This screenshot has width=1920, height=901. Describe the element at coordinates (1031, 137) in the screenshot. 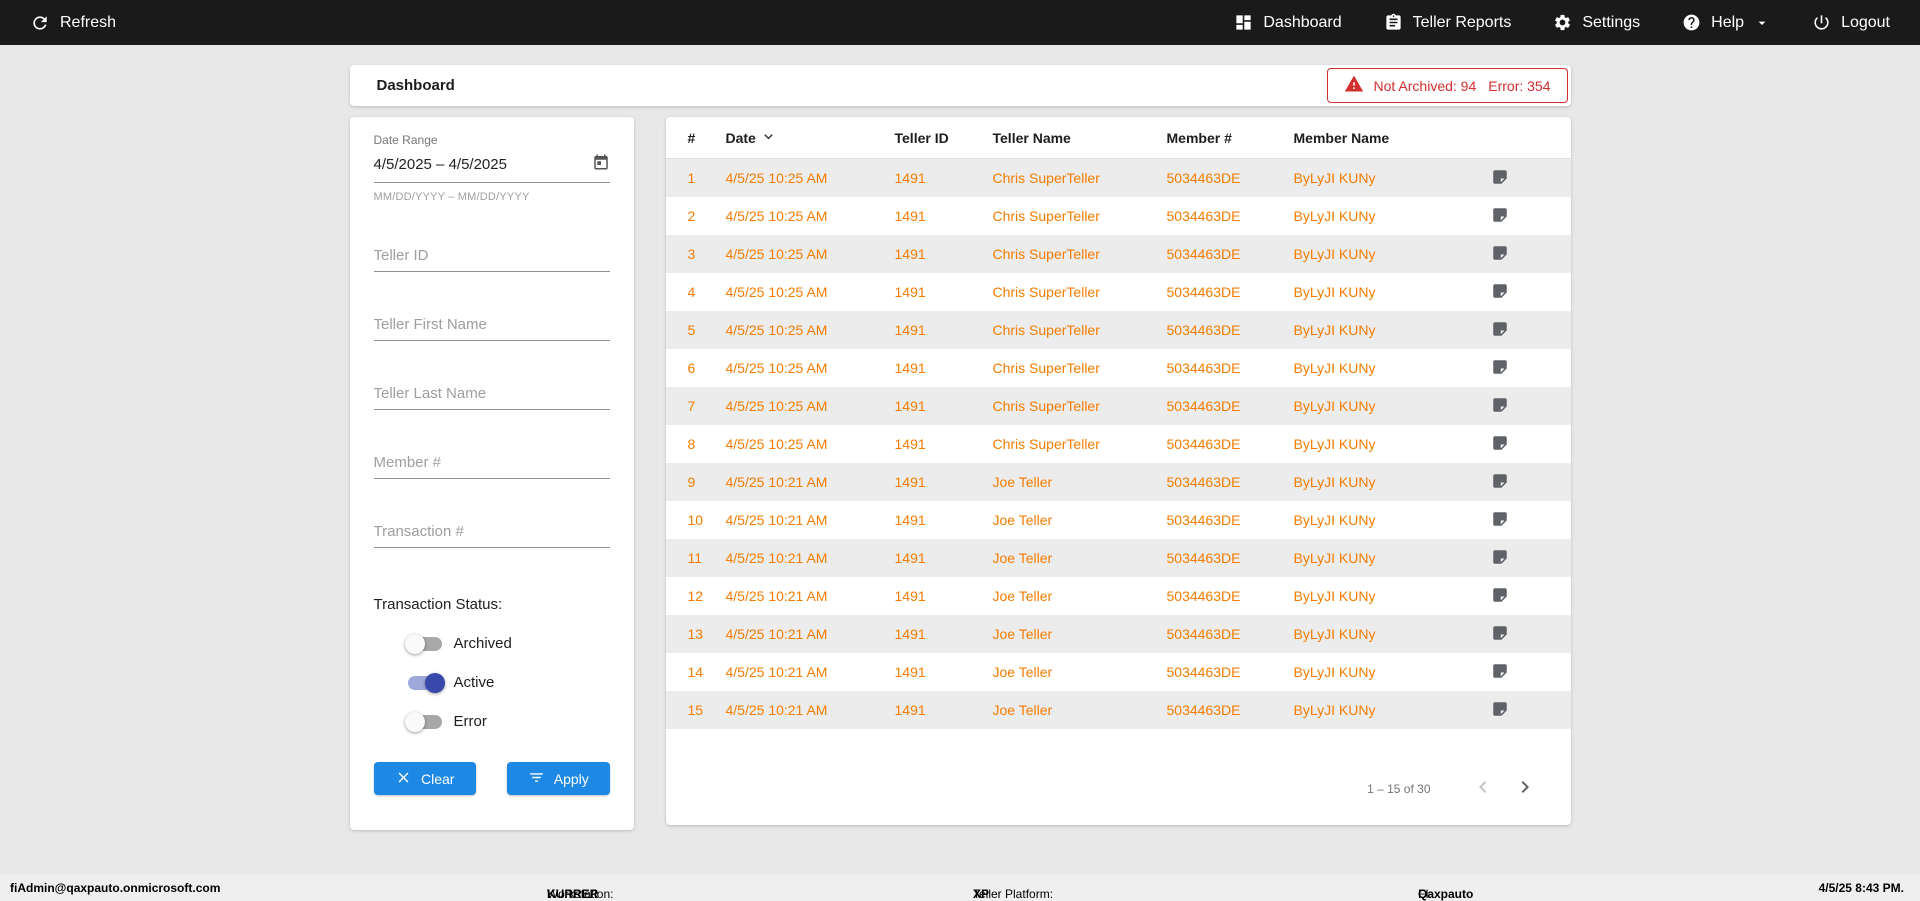

I see `column-header-teller-name: Teller Name` at that location.